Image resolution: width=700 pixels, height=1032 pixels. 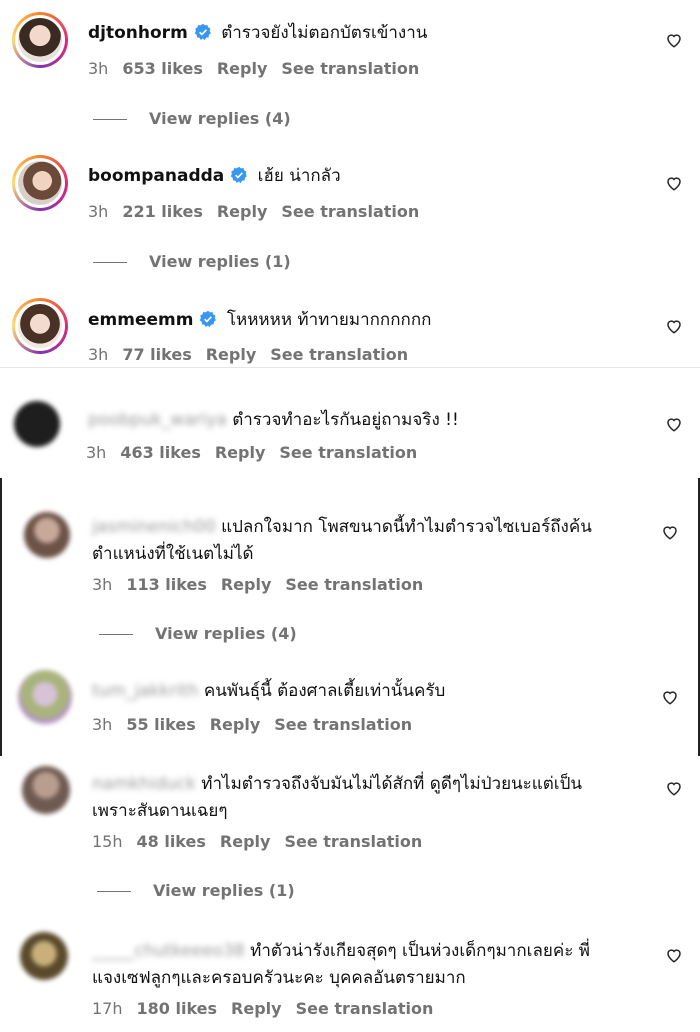 I want to click on like-count: 77 likes, so click(x=156, y=354).